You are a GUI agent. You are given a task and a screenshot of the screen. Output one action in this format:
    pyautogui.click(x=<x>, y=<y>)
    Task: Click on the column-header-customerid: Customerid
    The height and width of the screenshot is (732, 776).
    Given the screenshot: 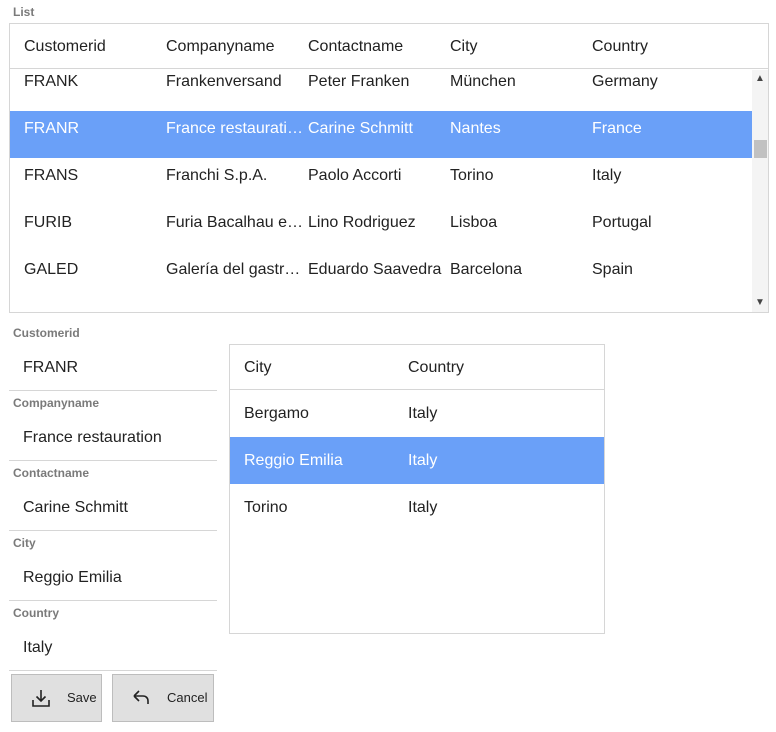 What is the action you would take?
    pyautogui.click(x=93, y=47)
    